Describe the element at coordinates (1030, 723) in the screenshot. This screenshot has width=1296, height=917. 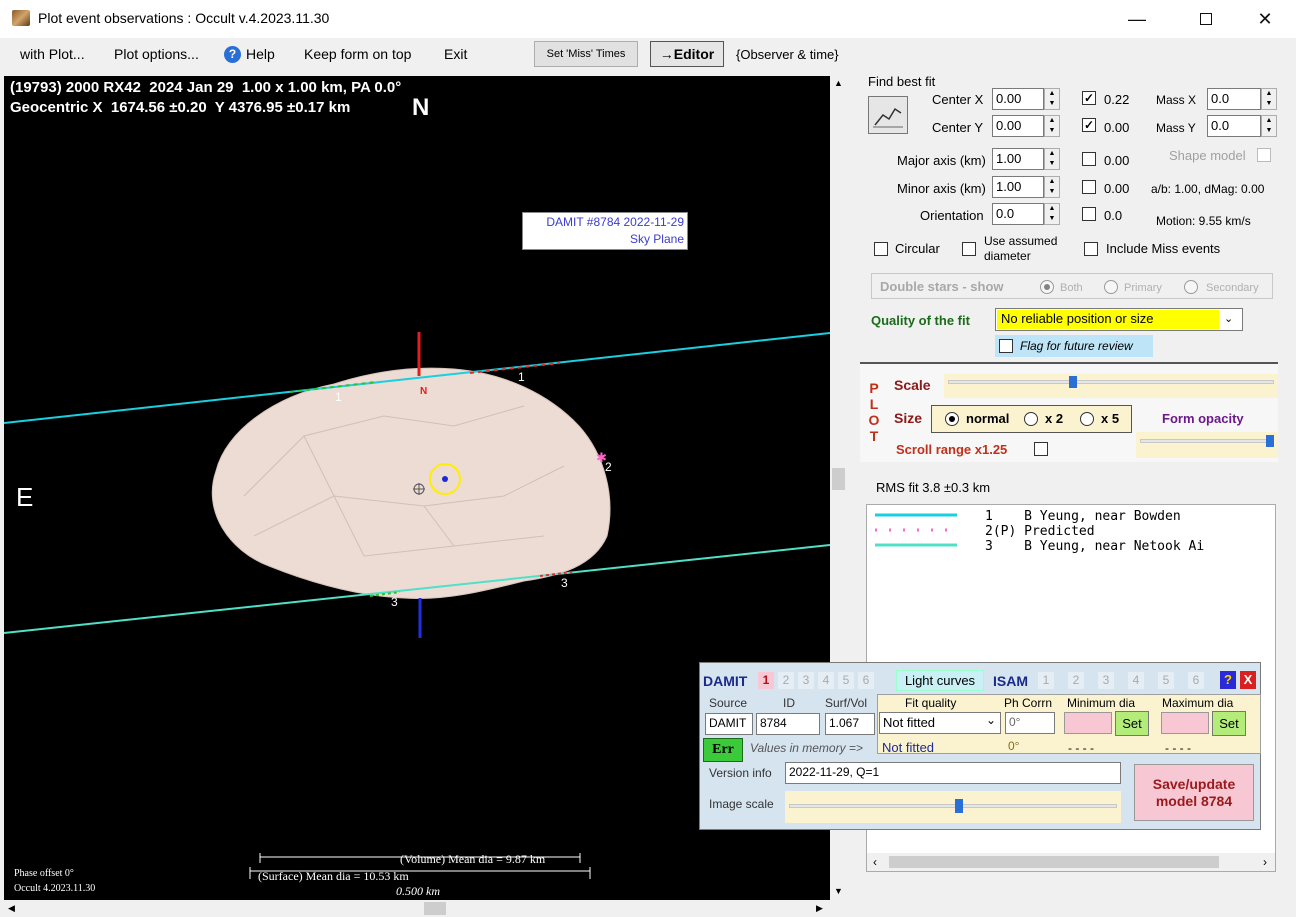
I see `ph-corrn-field: 0°` at that location.